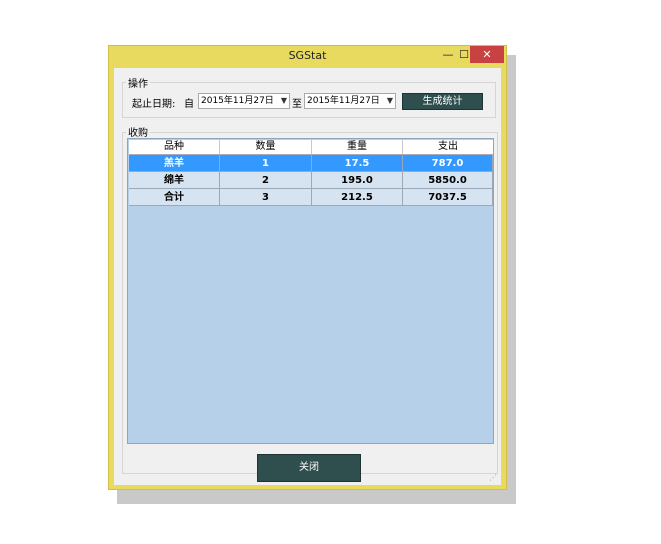  Describe the element at coordinates (448, 197) in the screenshot. I see `table-cell: 7037.5` at that location.